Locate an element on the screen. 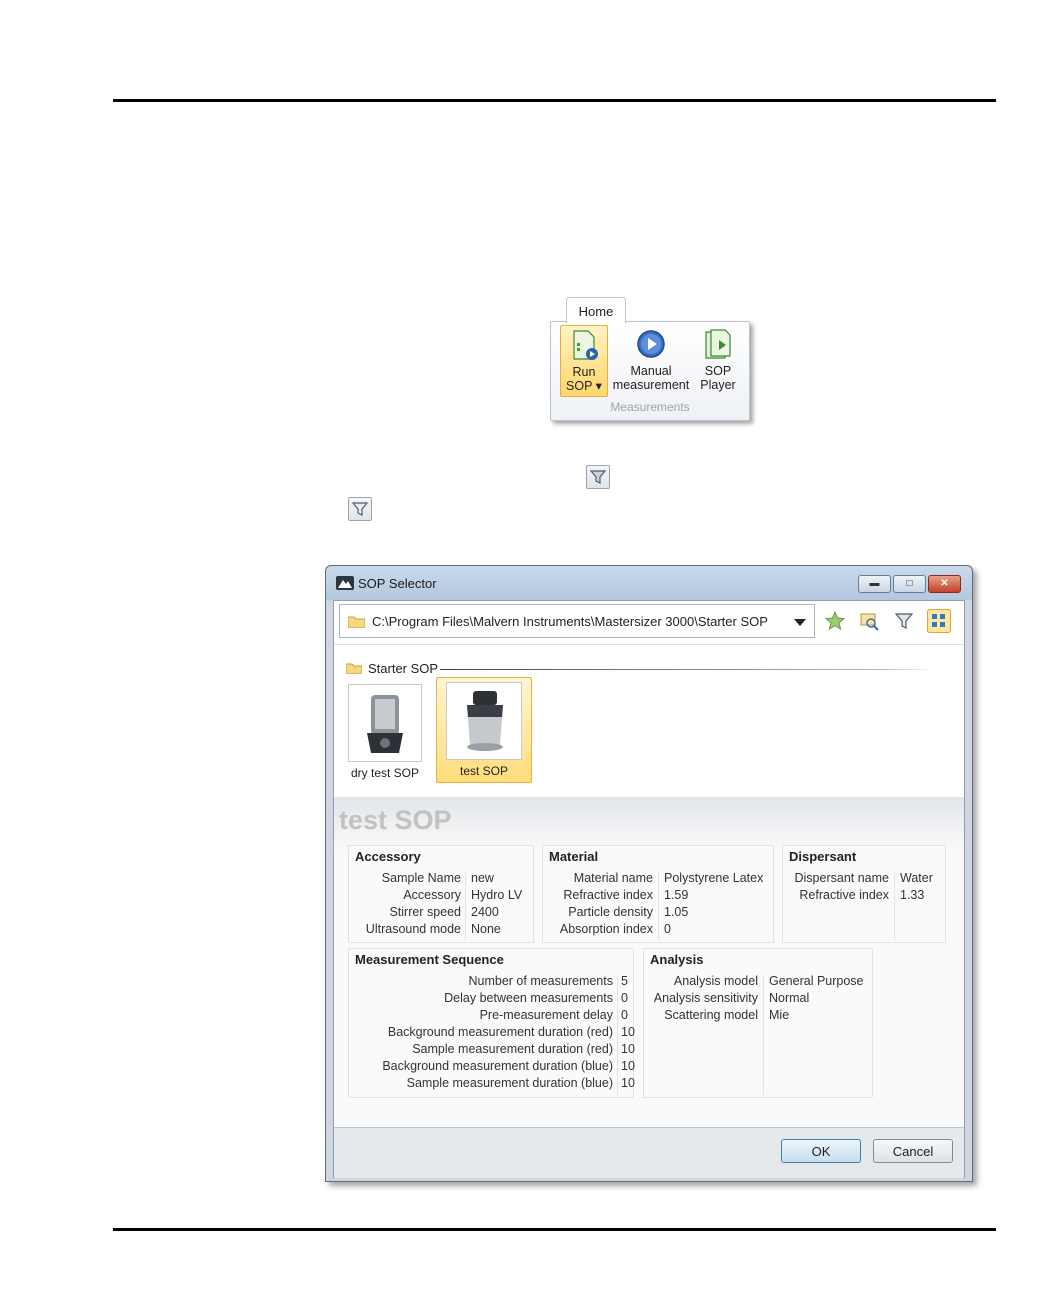 The image size is (1062, 1292). card-title: Dispersant is located at coordinates (823, 856).